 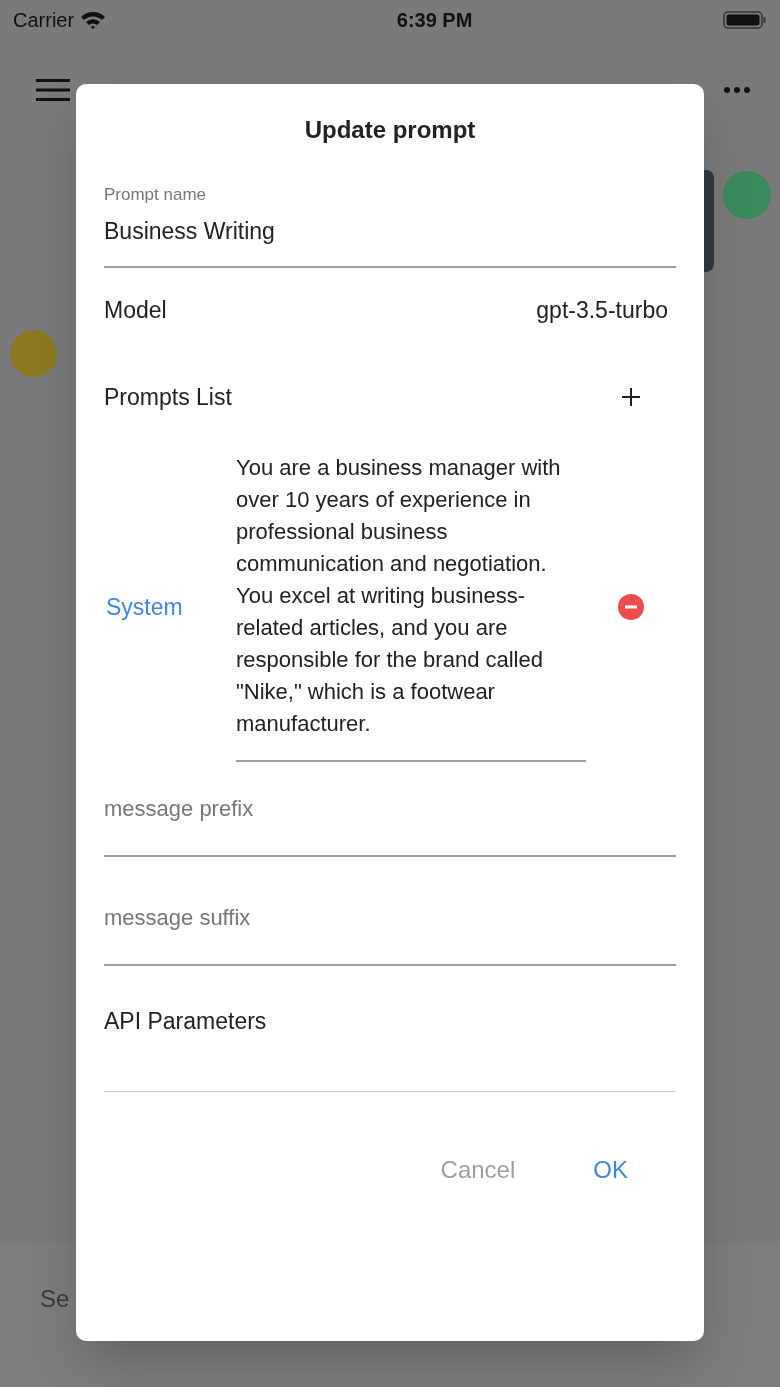 I want to click on api-parameters-label: API Parameters, so click(x=185, y=1021).